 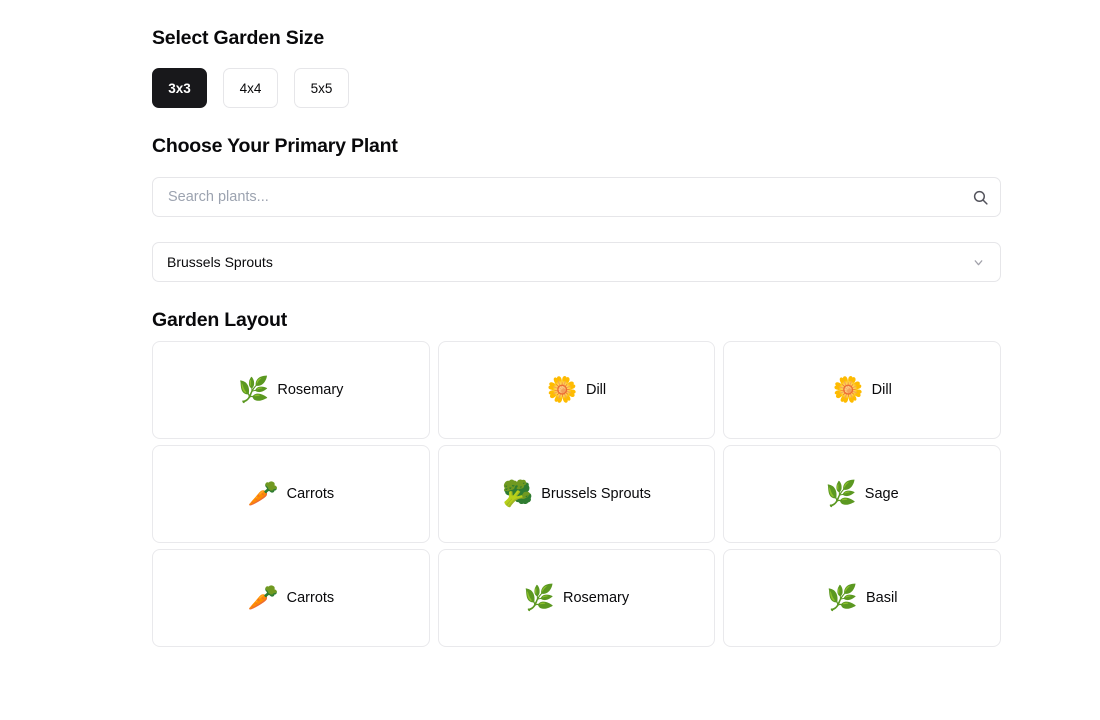 I want to click on primary-plant-select: Brussels Sprouts, so click(x=576, y=262).